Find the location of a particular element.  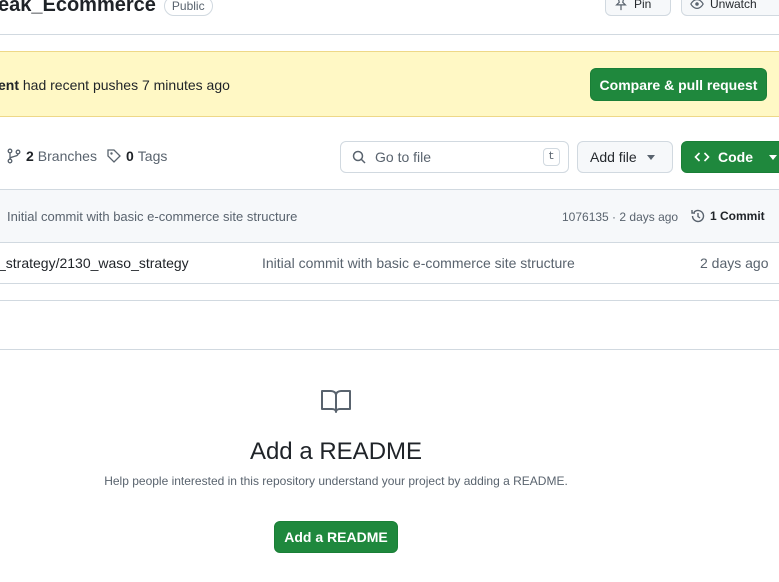

eye-icon is located at coordinates (697, 4).